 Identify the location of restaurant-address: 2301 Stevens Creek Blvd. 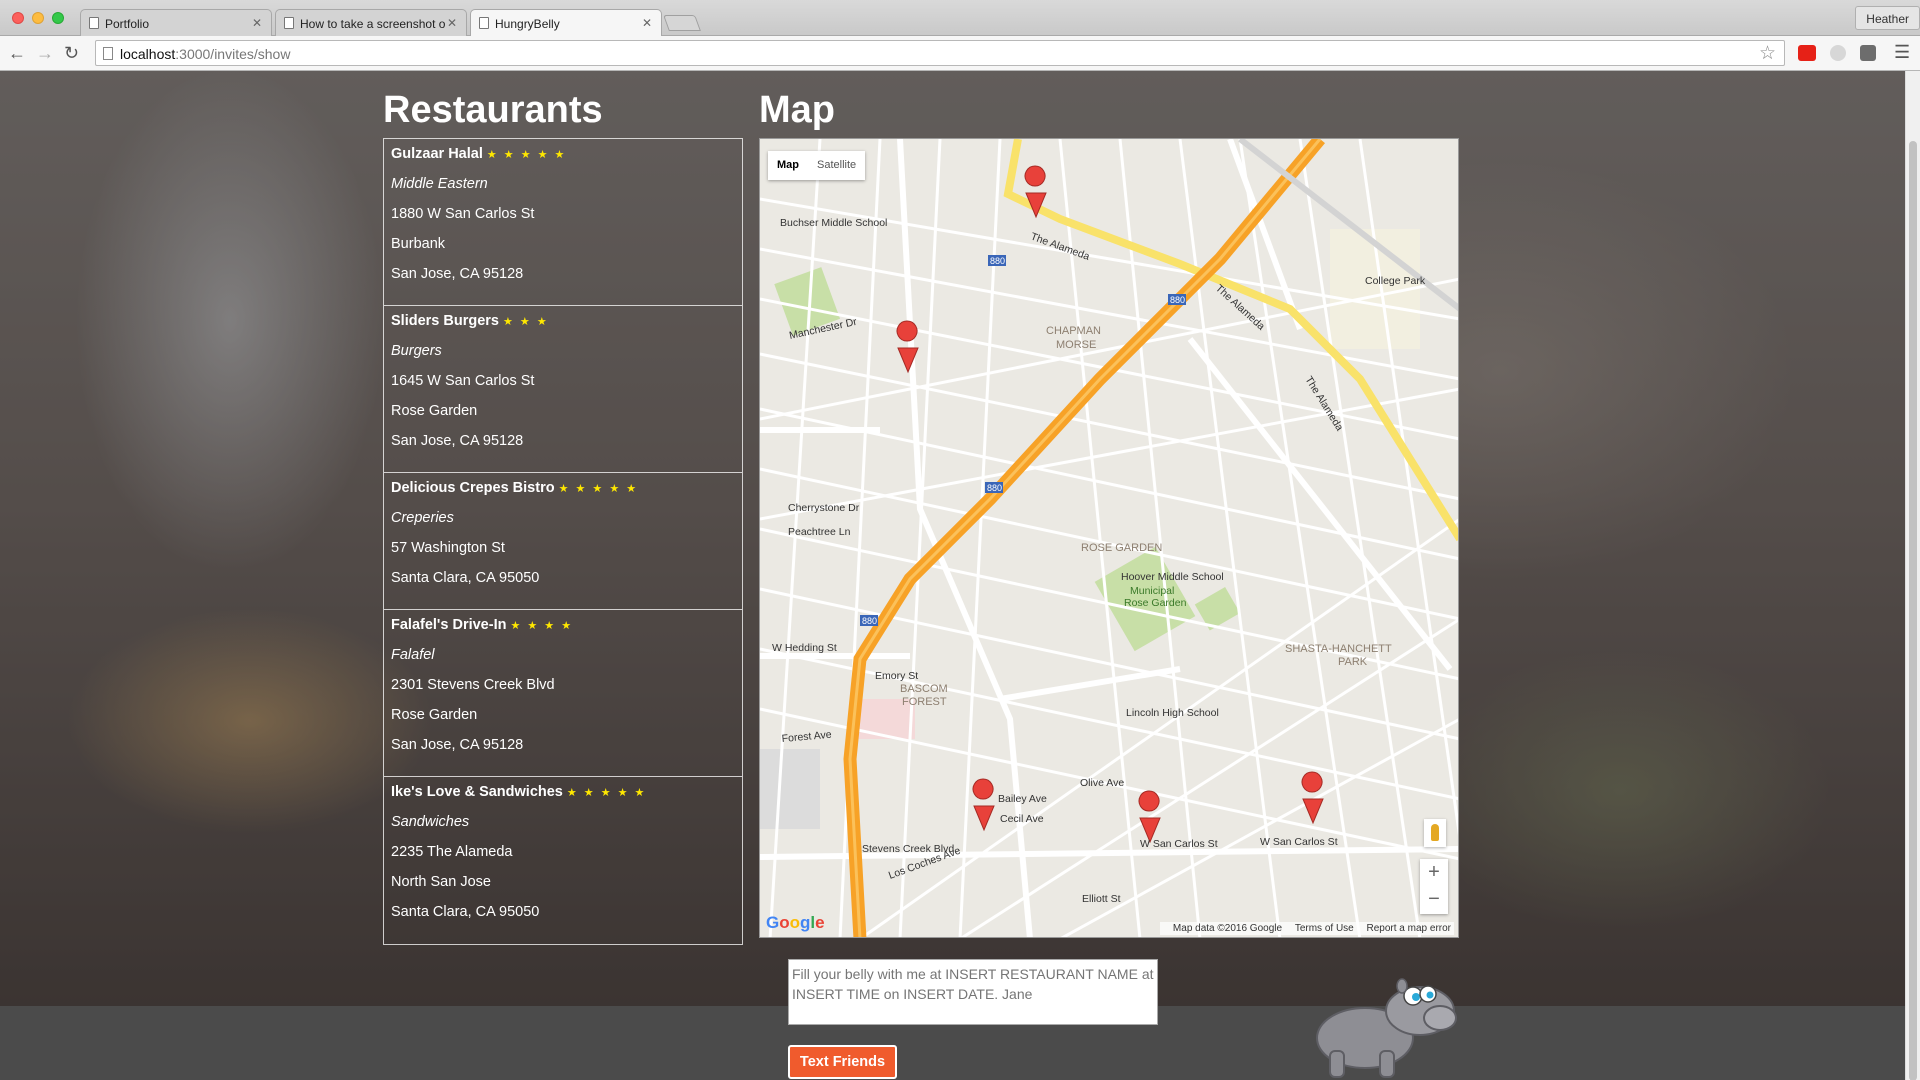
(473, 685).